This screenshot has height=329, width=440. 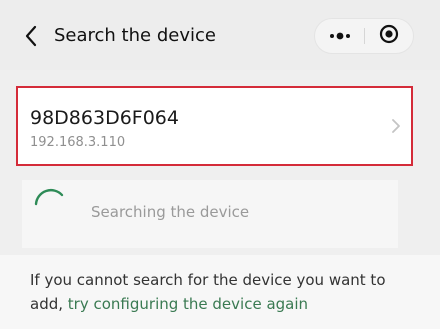 I want to click on chevron-left-icon, so click(x=31, y=36).